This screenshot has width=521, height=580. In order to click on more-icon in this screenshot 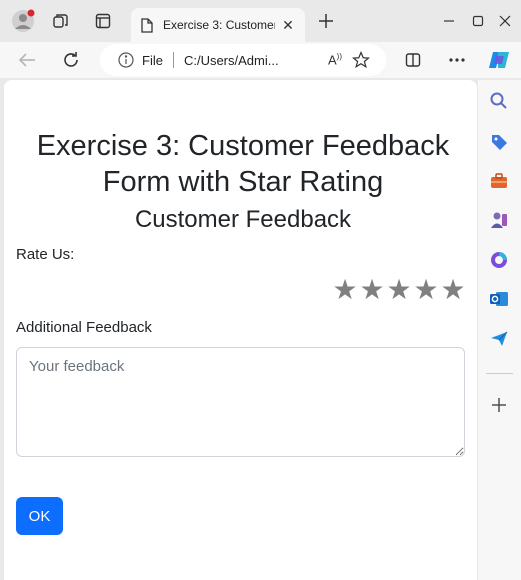, I will do `click(457, 60)`.